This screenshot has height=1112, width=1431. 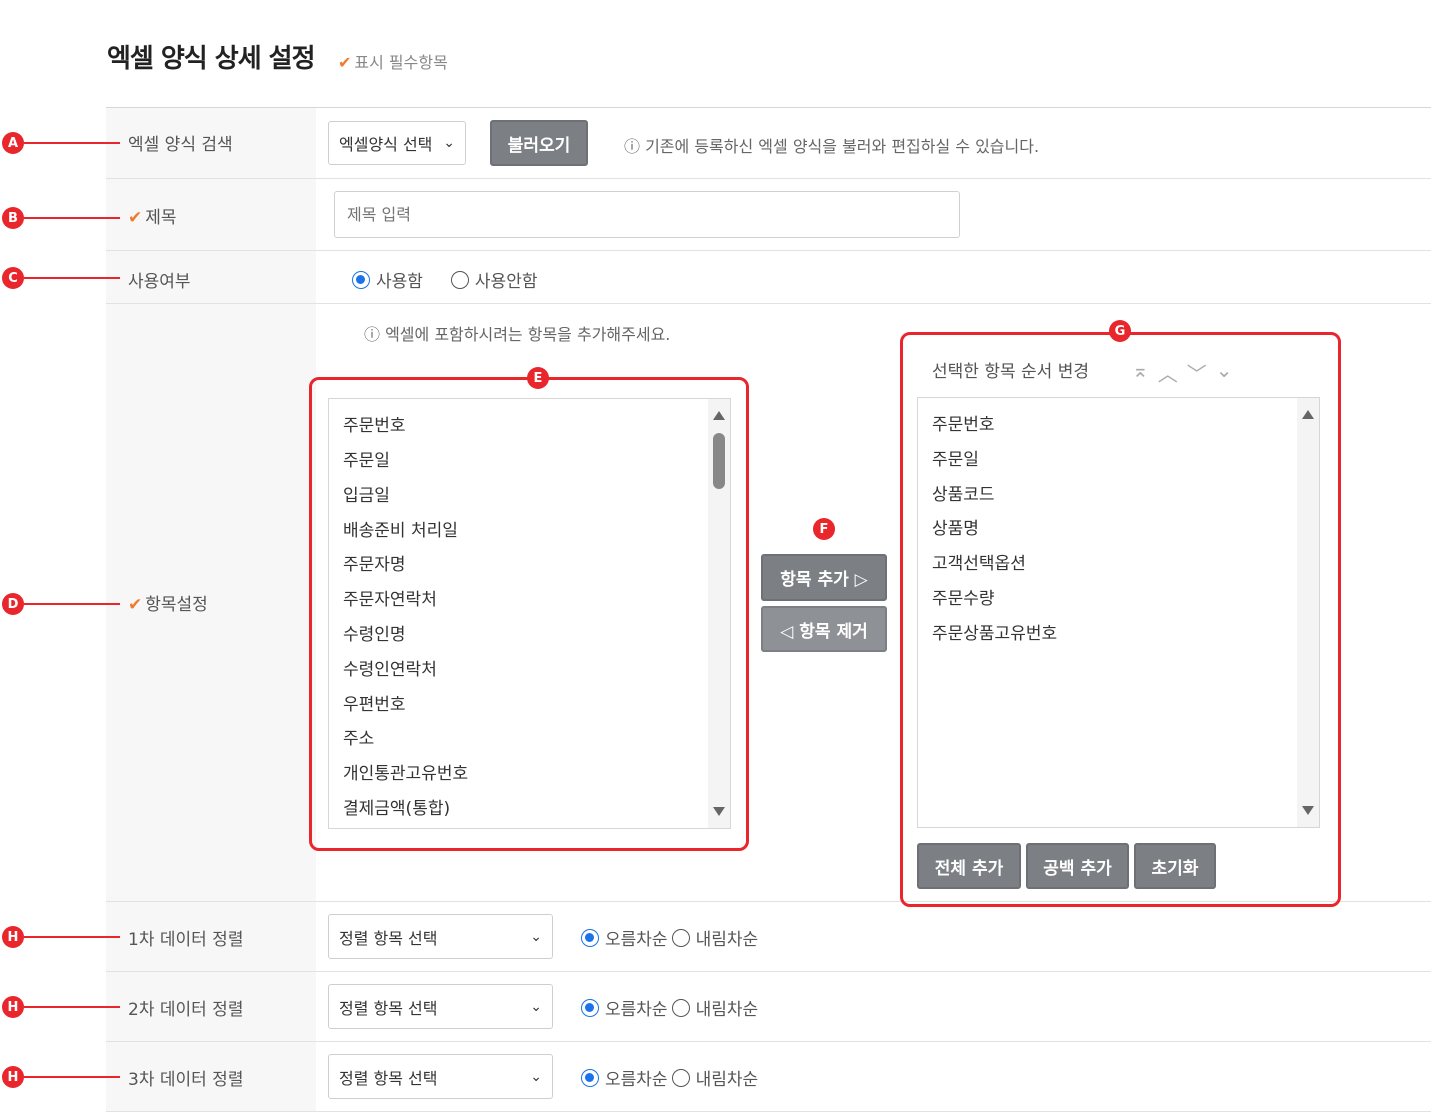 What do you see at coordinates (1182, 372) in the screenshot?
I see `order-controls: ⌅ ︿ ﹀ ⌄` at bounding box center [1182, 372].